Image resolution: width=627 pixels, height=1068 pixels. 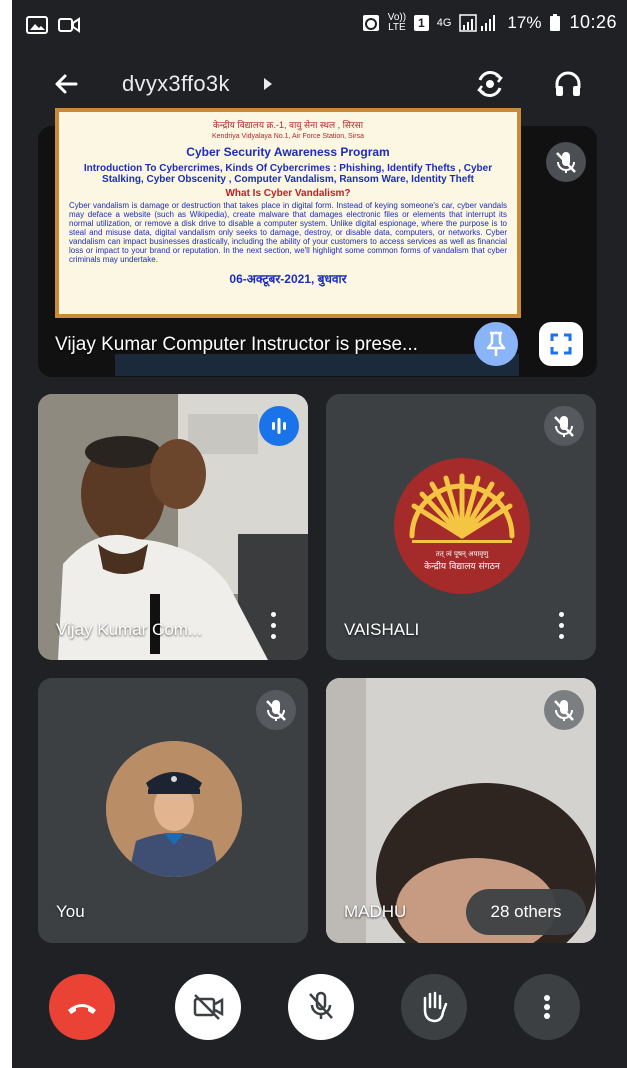 I want to click on raise-hand-icon, so click(x=435, y=1007).